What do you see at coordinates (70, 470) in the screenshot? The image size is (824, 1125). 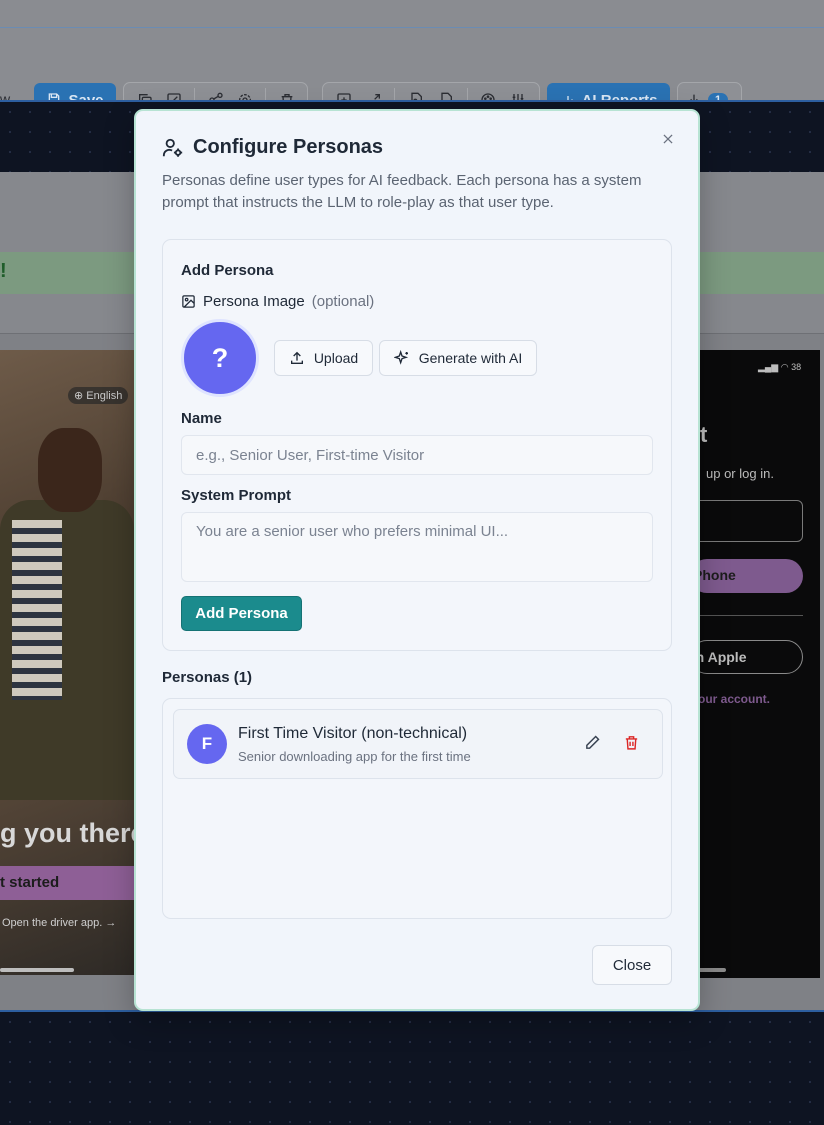 I see `hero-photo-face` at bounding box center [70, 470].